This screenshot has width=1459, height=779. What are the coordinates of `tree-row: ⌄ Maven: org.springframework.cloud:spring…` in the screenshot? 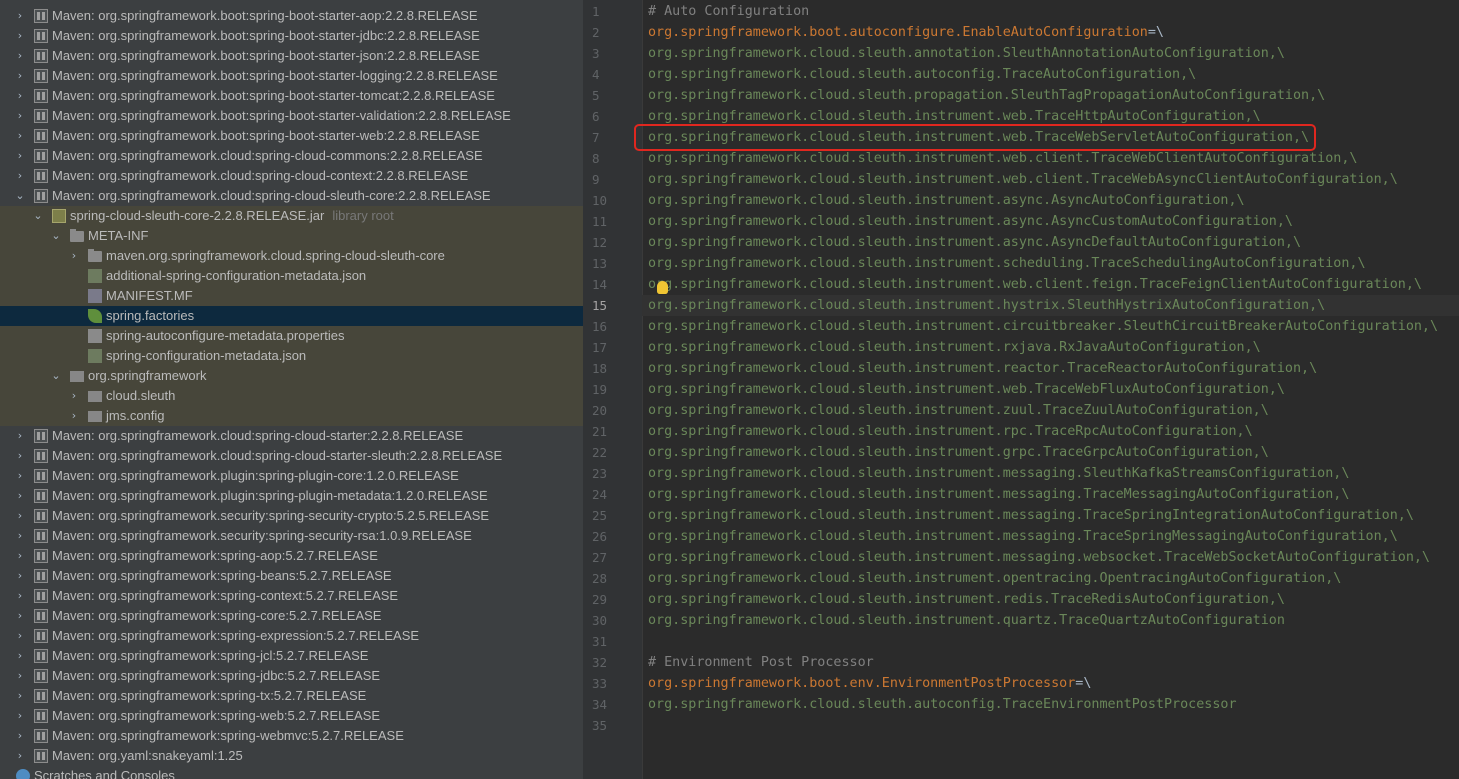 It's located at (291, 196).